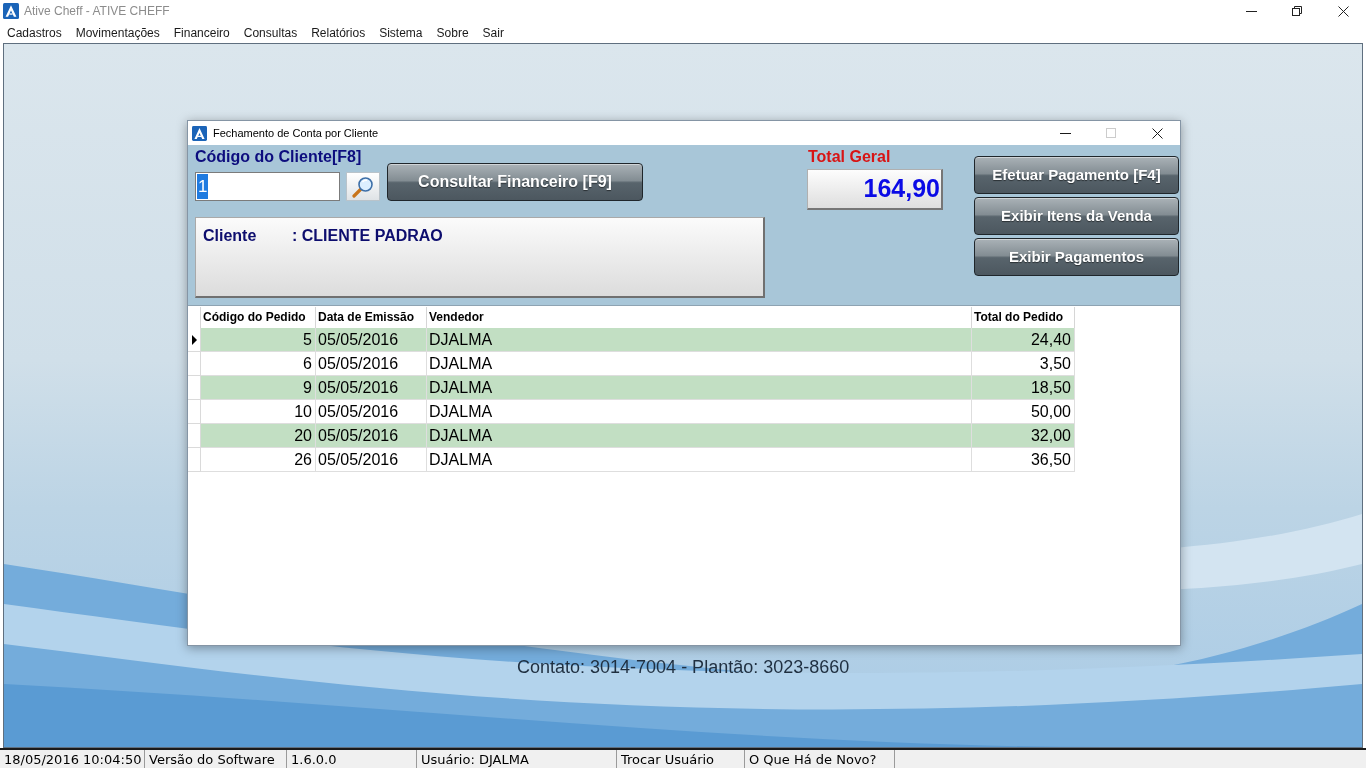  I want to click on total-label: Total Geral, so click(849, 157).